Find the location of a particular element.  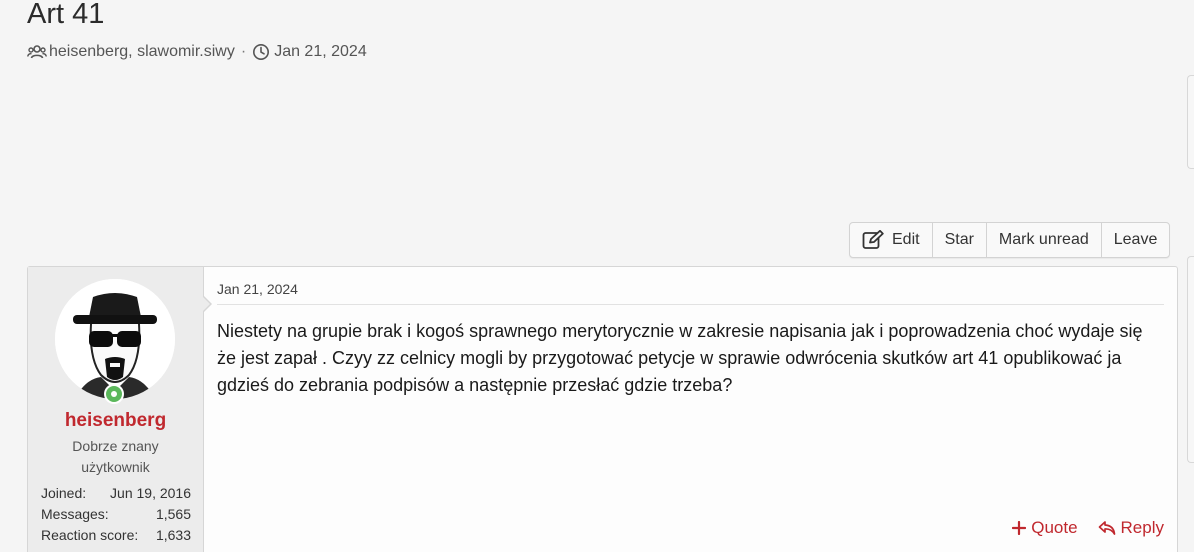

plus-icon is located at coordinates (1019, 528).